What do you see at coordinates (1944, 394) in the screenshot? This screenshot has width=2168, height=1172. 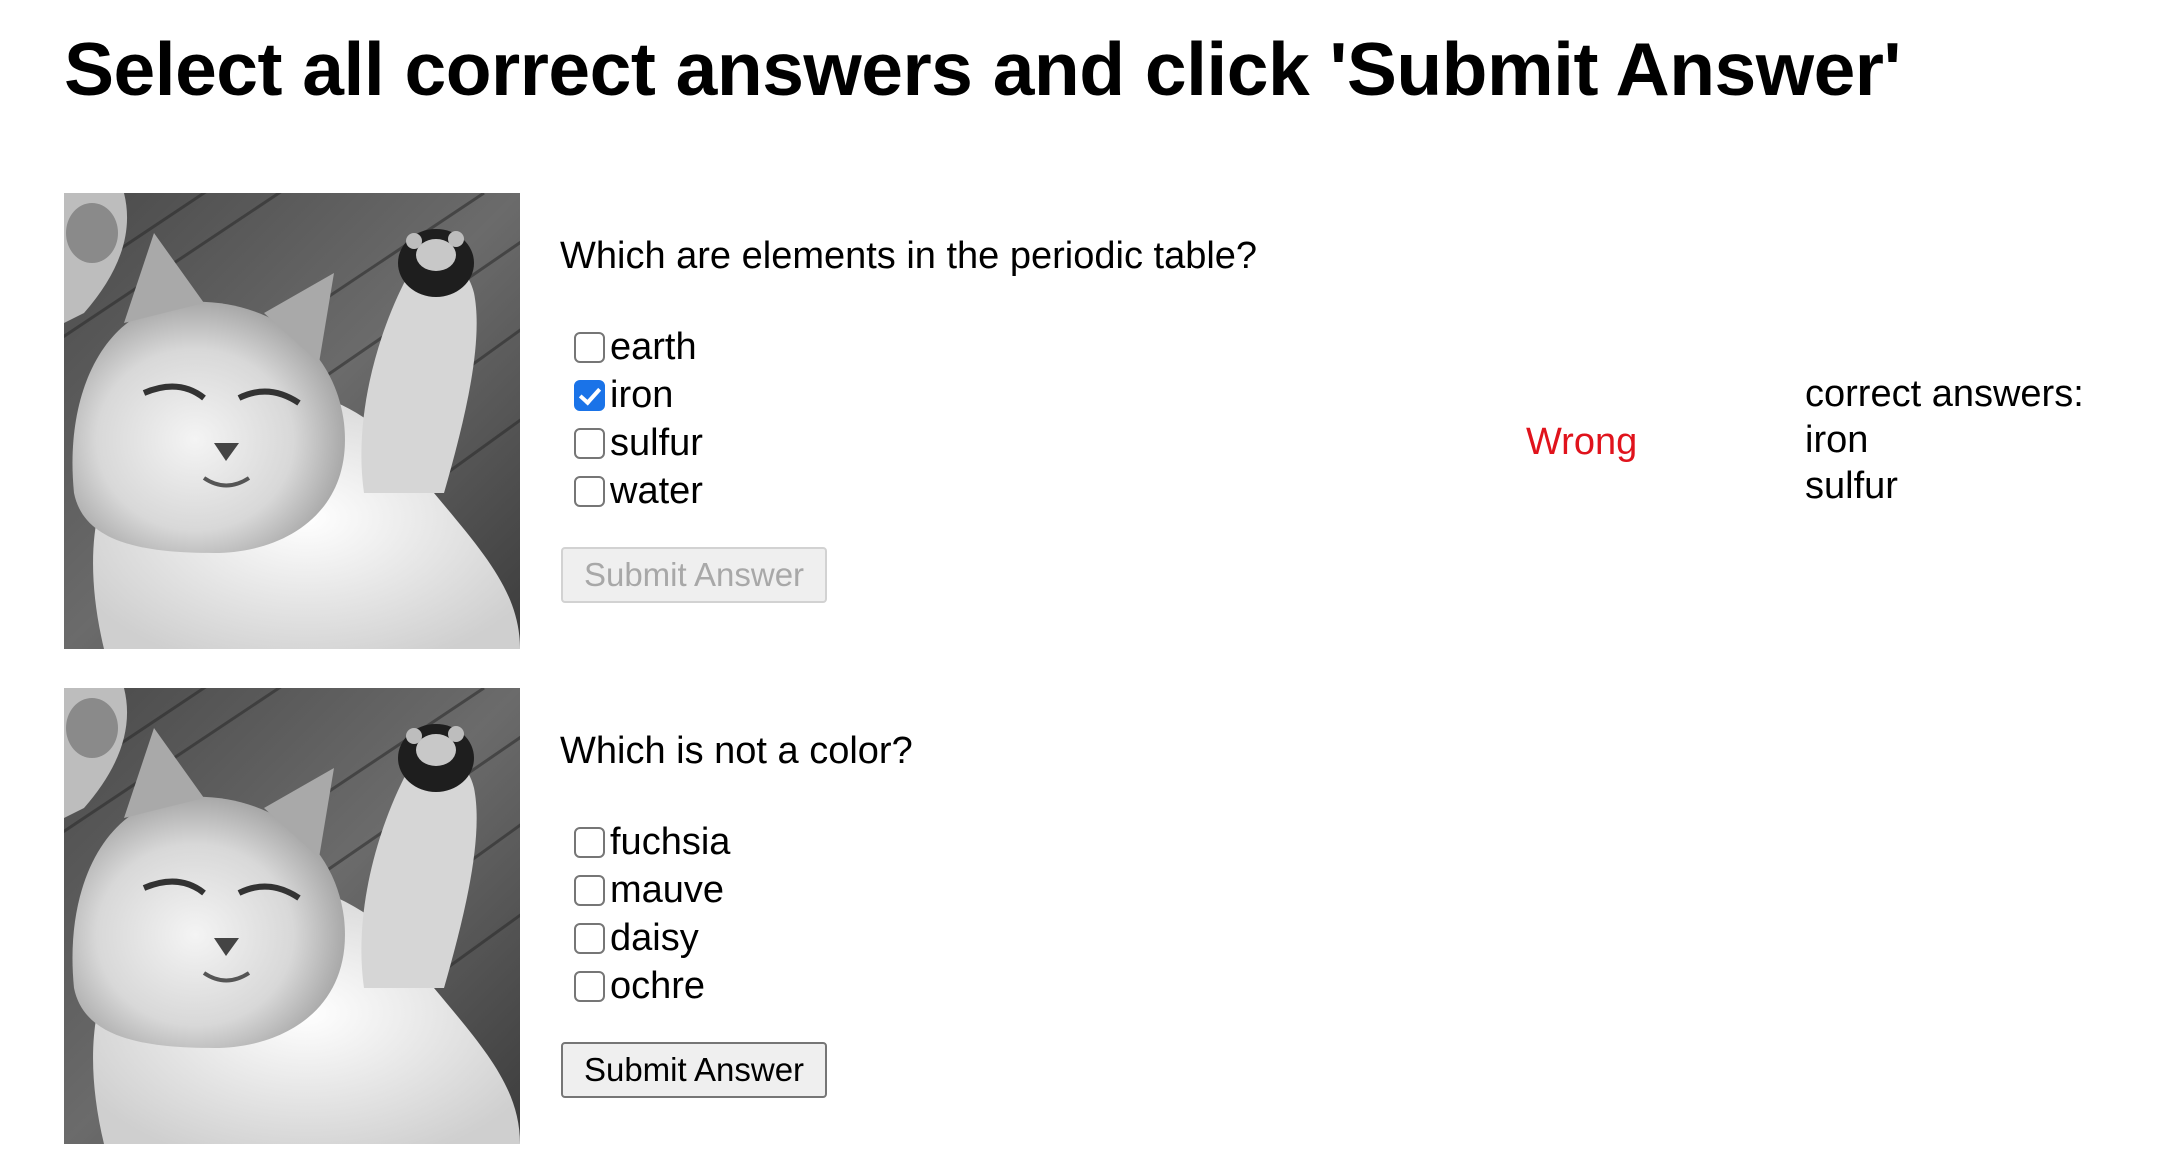 I see `correct-answers-heading: correct answers:` at bounding box center [1944, 394].